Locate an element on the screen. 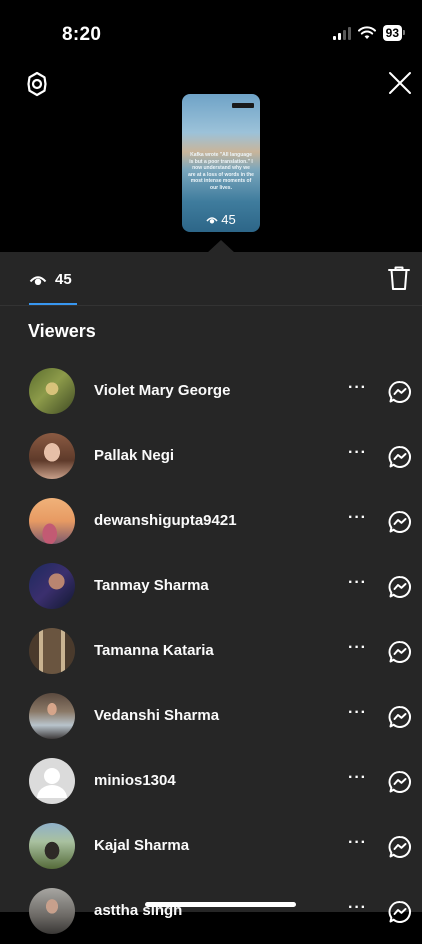  settings-button is located at coordinates (37, 84).